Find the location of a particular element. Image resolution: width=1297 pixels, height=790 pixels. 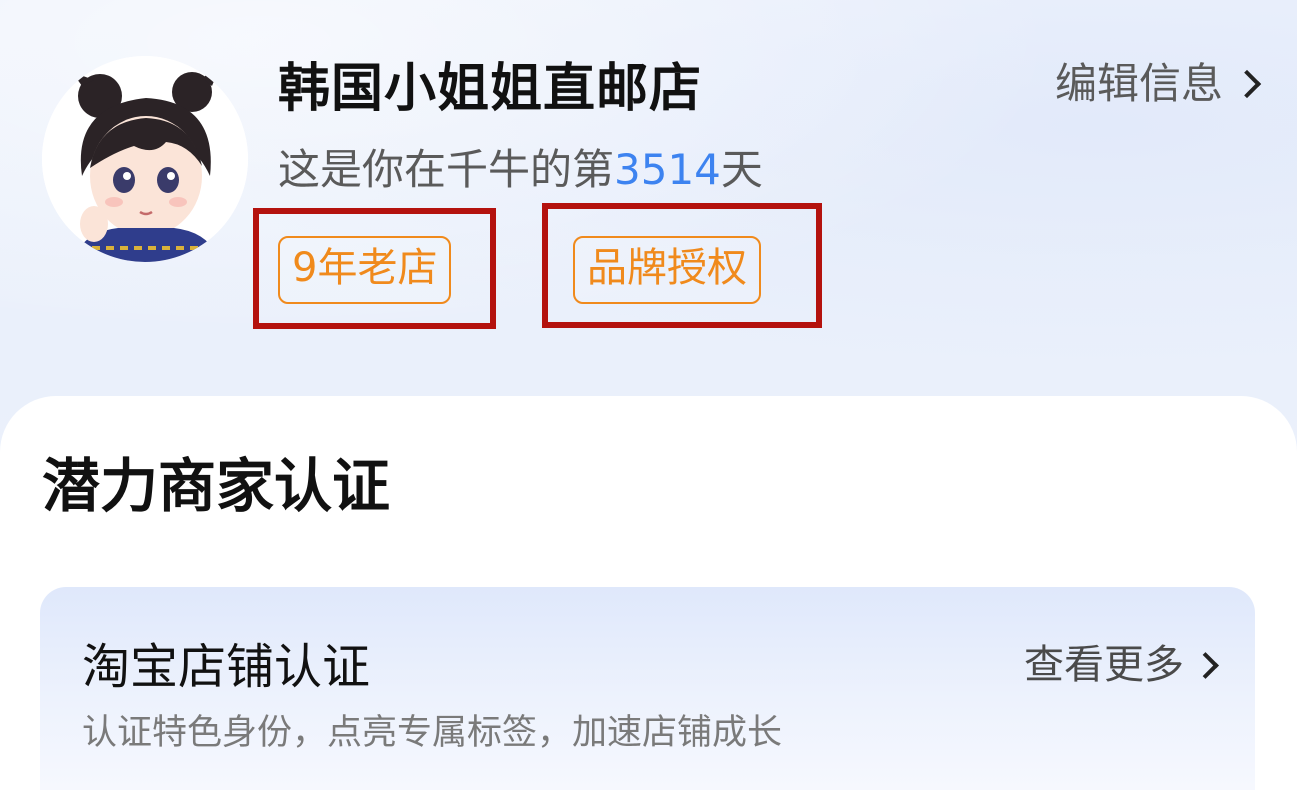

section-title: 潜力商家认证 is located at coordinates (216, 486).